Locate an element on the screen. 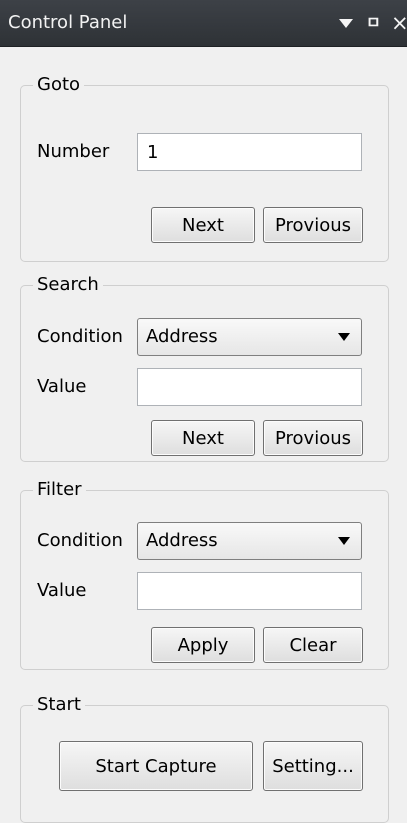 This screenshot has width=407, height=823. search-condition-select: Address is located at coordinates (249, 337).